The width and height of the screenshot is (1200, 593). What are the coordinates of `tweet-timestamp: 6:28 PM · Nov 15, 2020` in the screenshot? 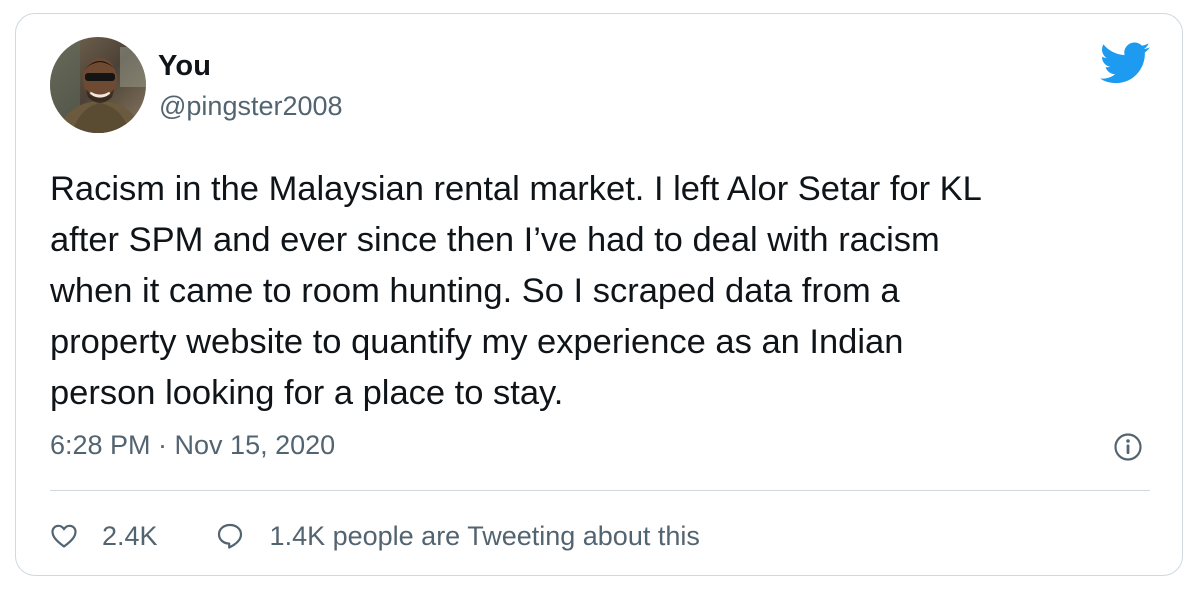 It's located at (192, 445).